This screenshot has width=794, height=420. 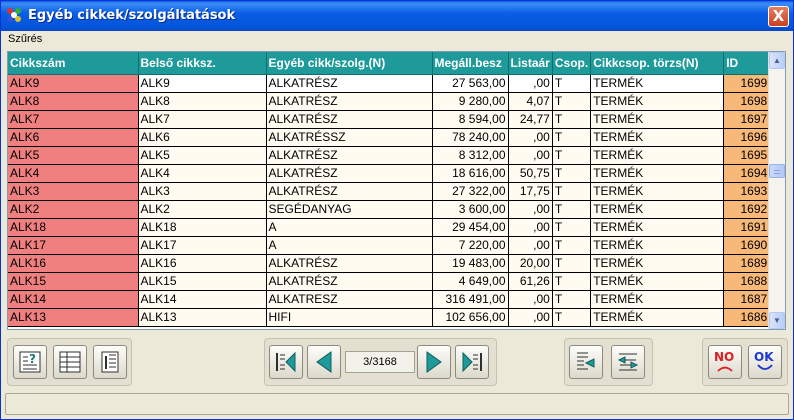 What do you see at coordinates (747, 173) in the screenshot?
I see `cell-id: 1694` at bounding box center [747, 173].